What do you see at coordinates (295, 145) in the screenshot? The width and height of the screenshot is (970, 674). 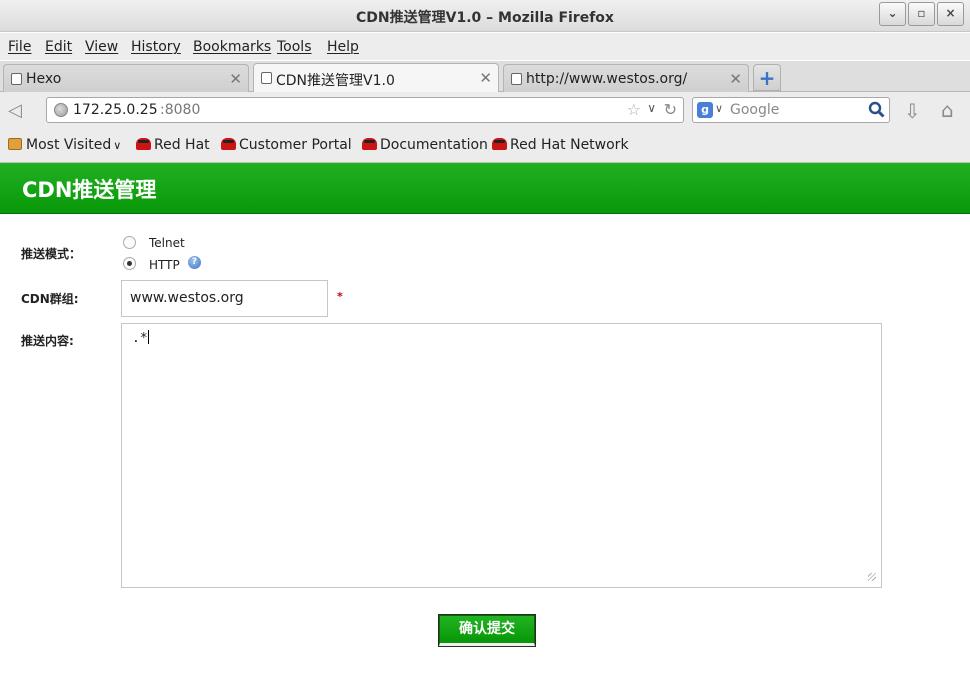 I see `bookmark-label: Customer Portal` at bounding box center [295, 145].